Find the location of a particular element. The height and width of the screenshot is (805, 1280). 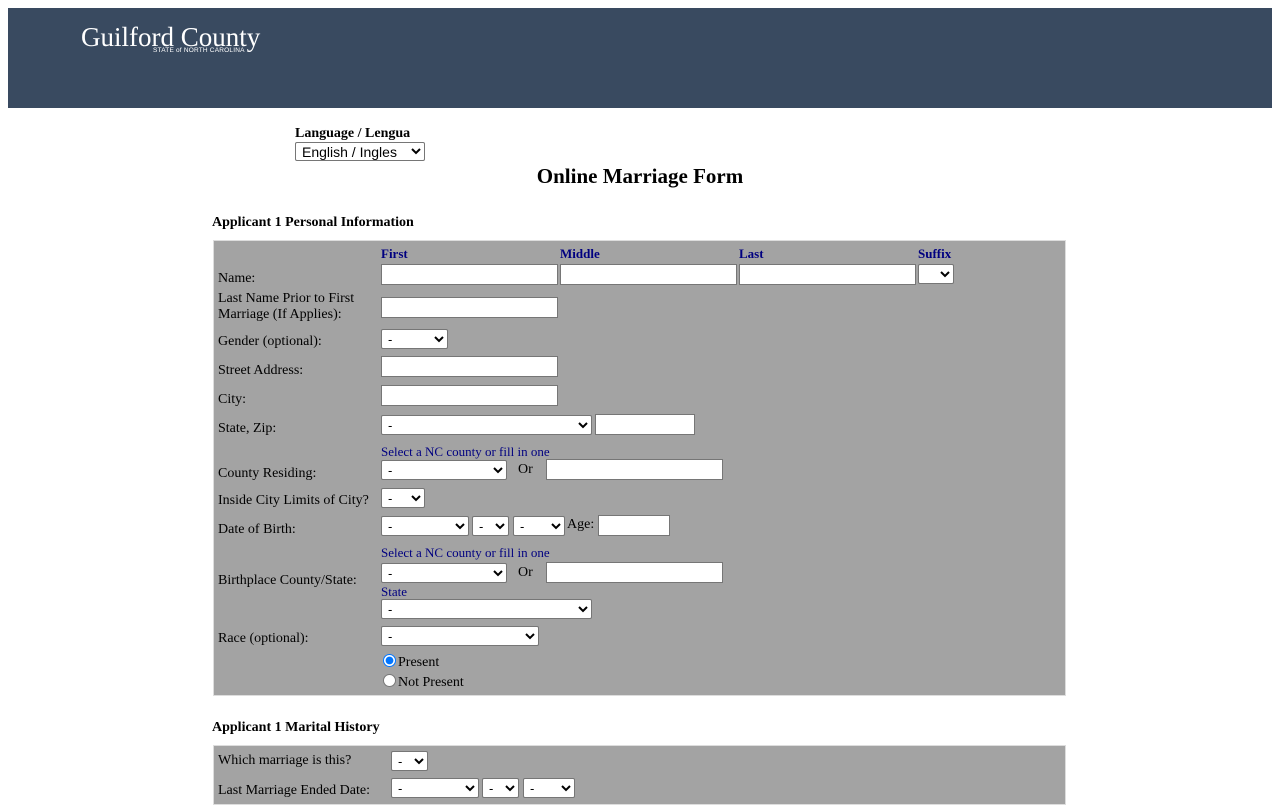

ended-year-select: - is located at coordinates (549, 788).